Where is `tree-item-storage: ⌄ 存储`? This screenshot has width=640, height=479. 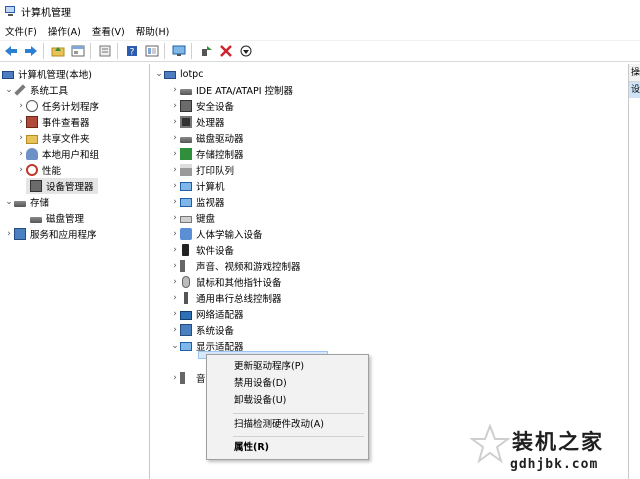
tree-item-storage: ⌄ 存储 is located at coordinates (26, 202).